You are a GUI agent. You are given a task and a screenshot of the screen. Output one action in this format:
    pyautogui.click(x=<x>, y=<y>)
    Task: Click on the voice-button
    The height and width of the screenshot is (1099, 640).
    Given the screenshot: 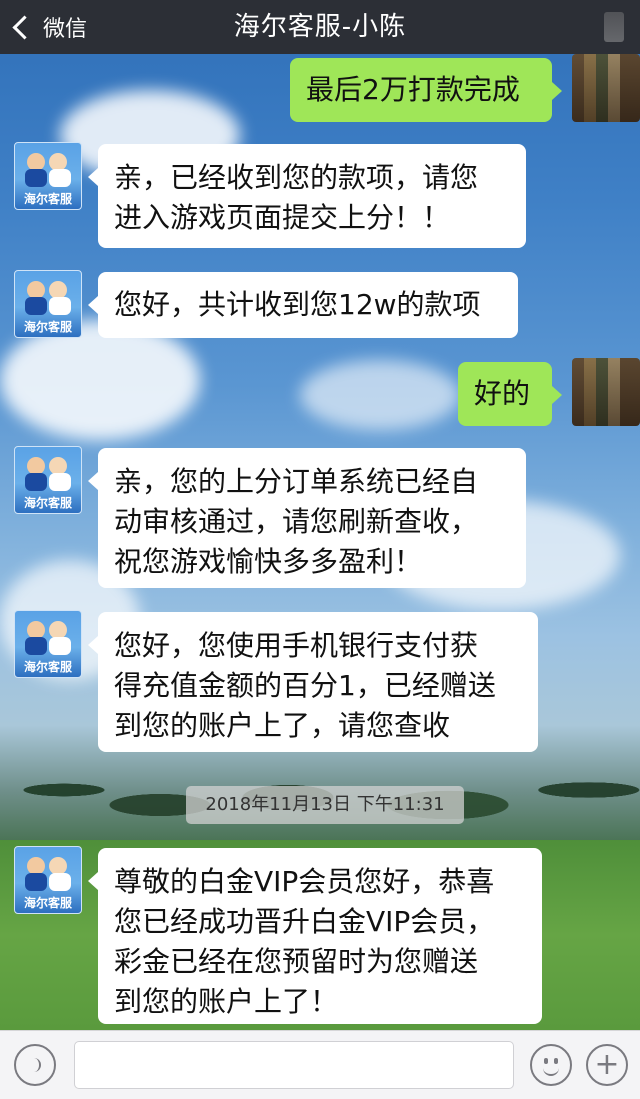 What is the action you would take?
    pyautogui.click(x=35, y=1065)
    